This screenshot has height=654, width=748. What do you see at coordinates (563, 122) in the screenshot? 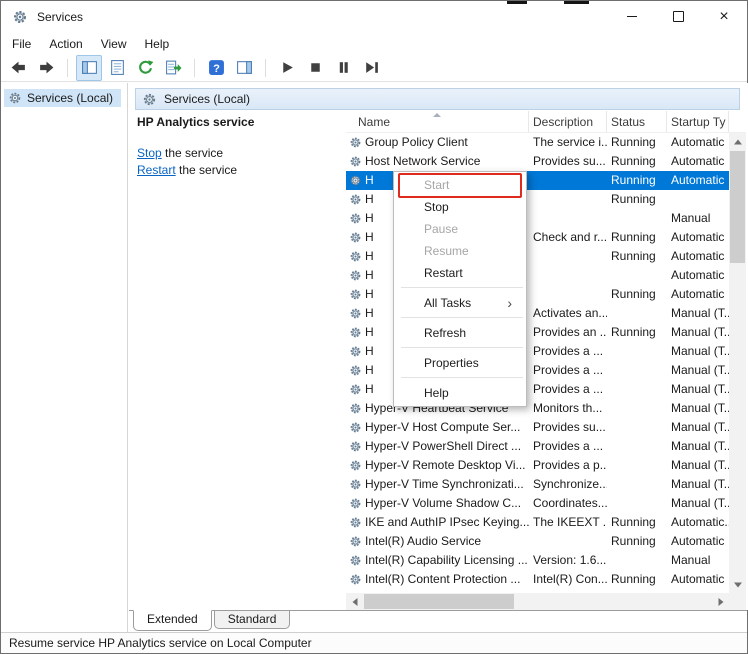
I see `column-header-label: Description` at bounding box center [563, 122].